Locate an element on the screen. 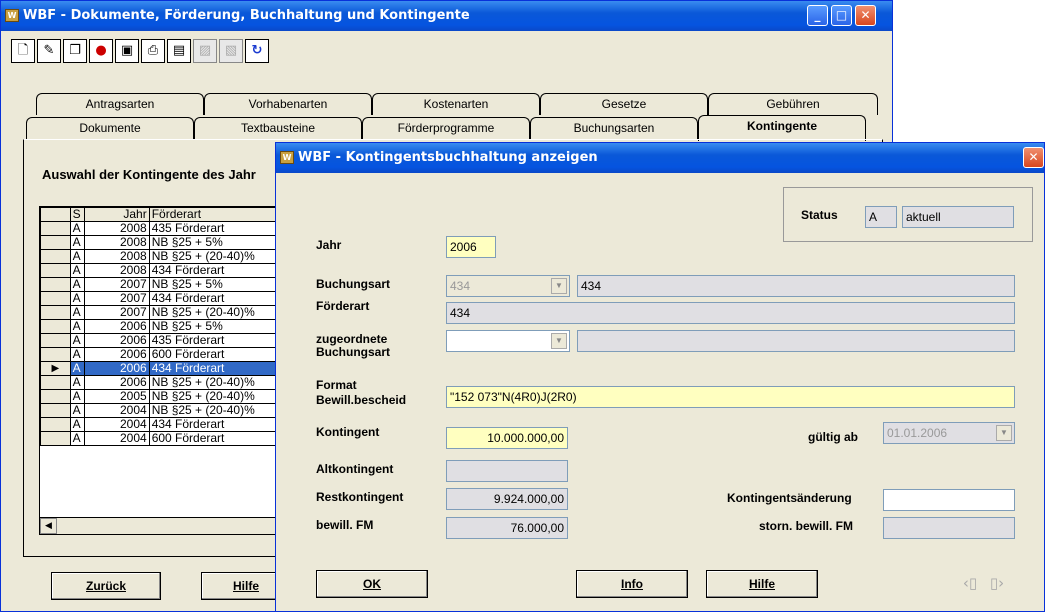 This screenshot has height=612, width=1045. scroll-left-icon: ◀ is located at coordinates (48, 526).